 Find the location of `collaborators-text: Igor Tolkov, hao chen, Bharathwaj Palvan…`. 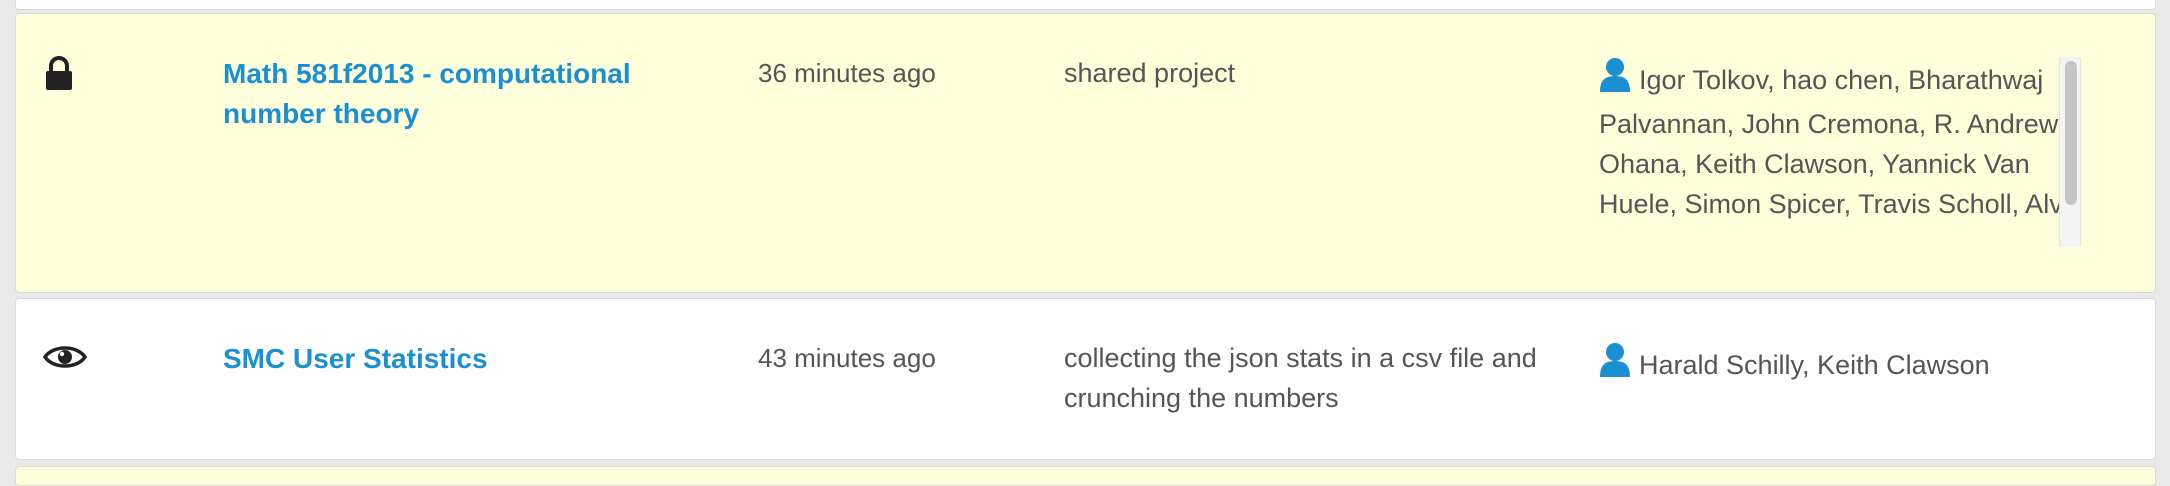

collaborators-text: Igor Tolkov, hao chen, Bharathwaj Palvan… is located at coordinates (1831, 142).